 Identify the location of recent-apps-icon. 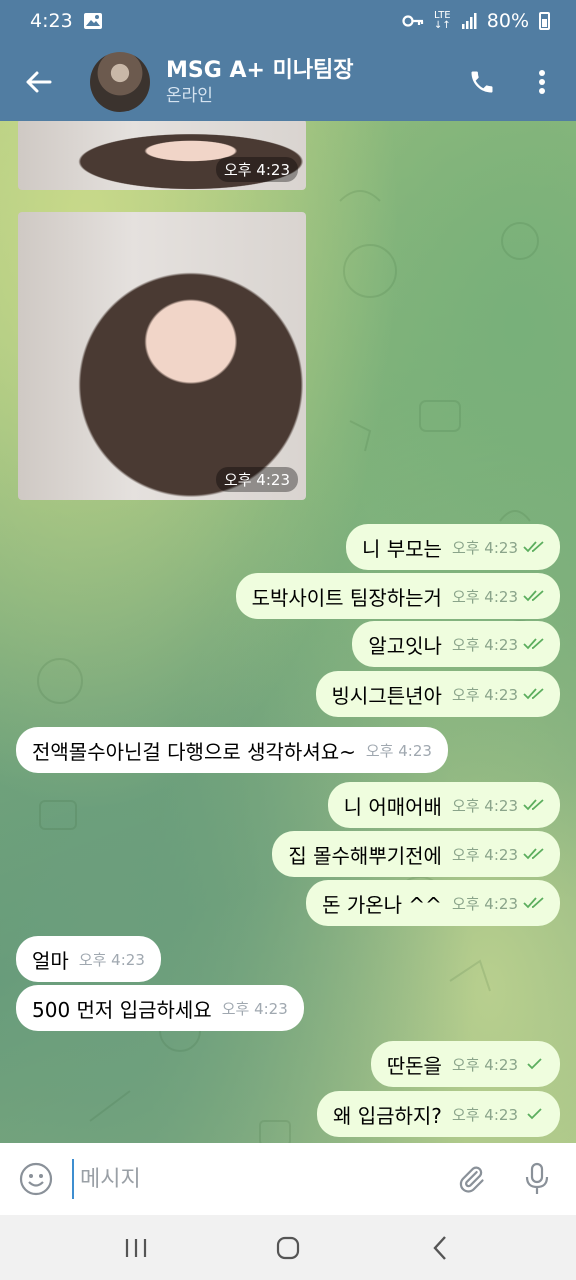
(136, 1247).